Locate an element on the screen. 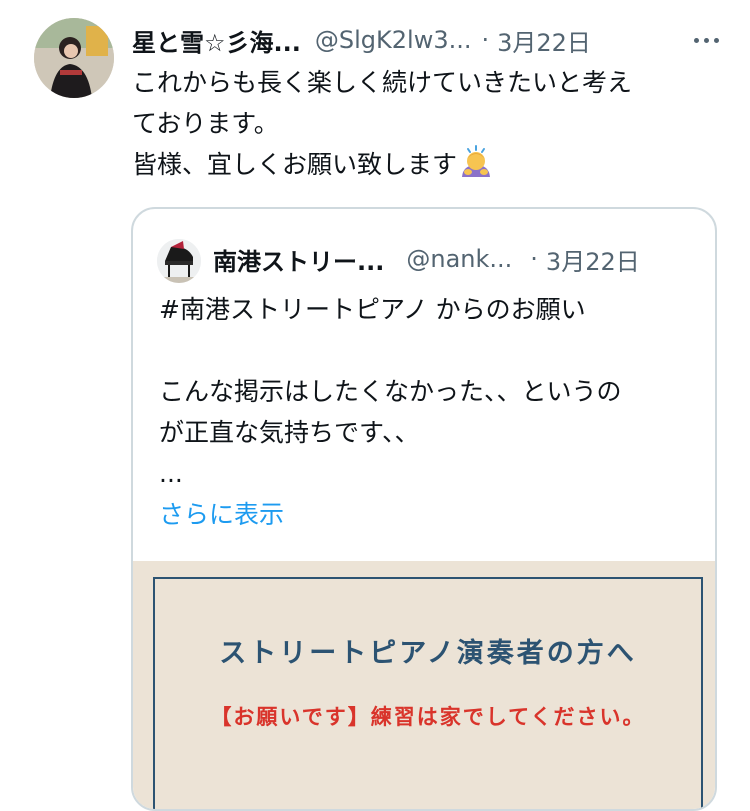  quoted-tweet-date: 3月22日 is located at coordinates (593, 259).